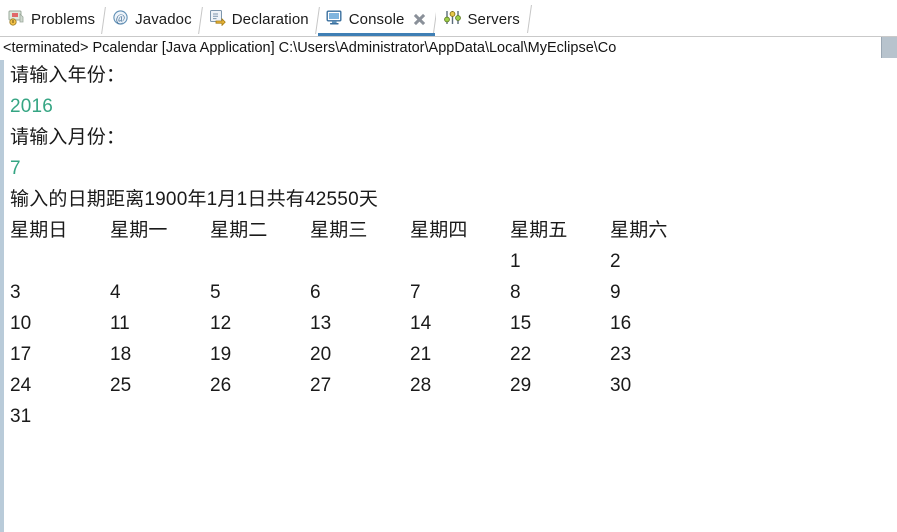 This screenshot has height=532, width=897. I want to click on calendar-day-cell: 12, so click(221, 323).